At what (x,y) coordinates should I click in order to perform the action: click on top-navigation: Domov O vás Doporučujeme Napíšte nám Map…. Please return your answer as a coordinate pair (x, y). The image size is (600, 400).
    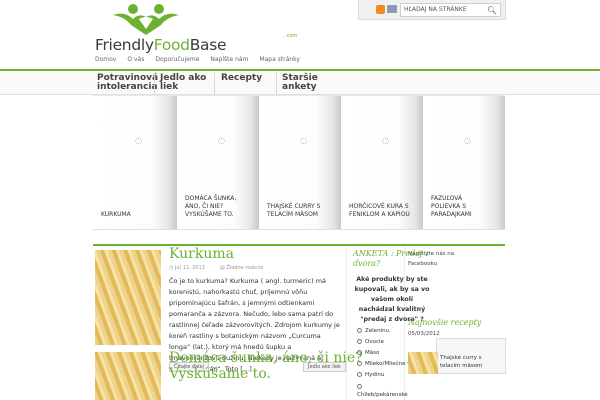
    Looking at the image, I should click on (203, 59).